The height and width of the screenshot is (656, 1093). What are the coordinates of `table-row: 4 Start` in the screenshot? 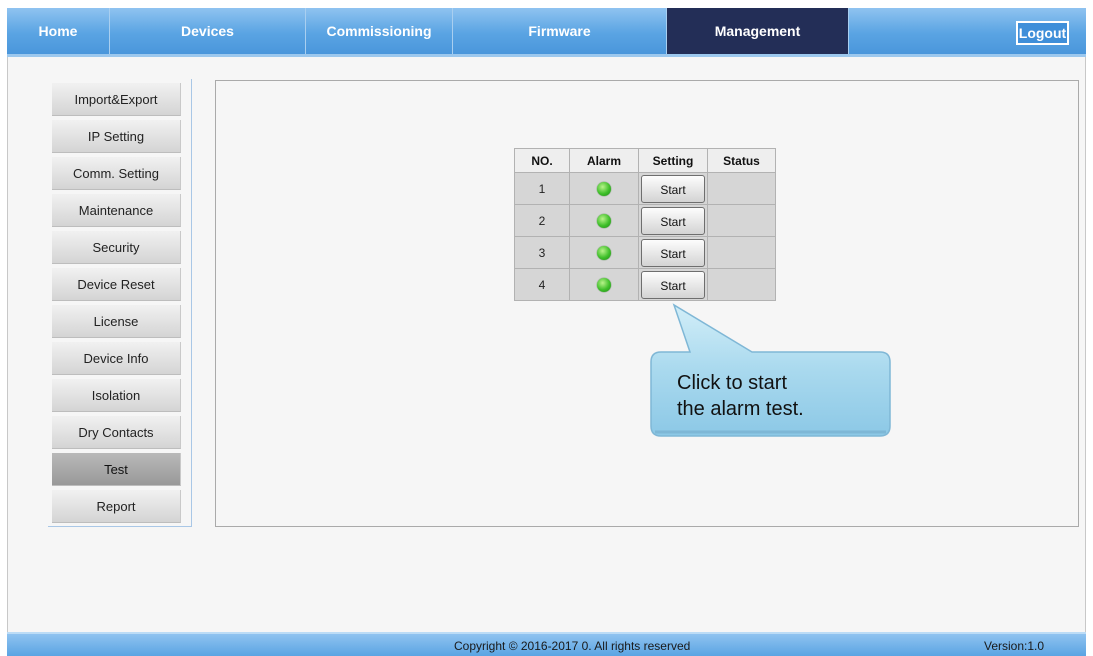 It's located at (645, 284).